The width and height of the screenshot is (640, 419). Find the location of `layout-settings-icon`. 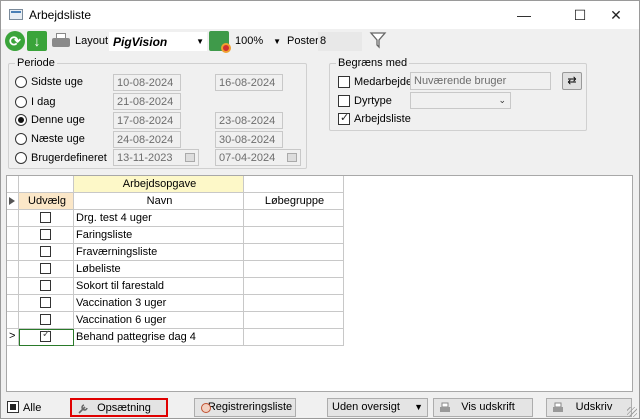

layout-settings-icon is located at coordinates (220, 42).